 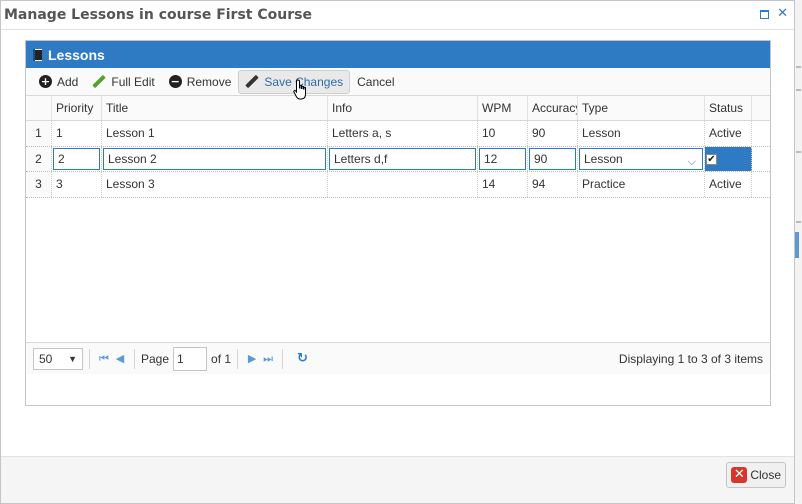 What do you see at coordinates (553, 108) in the screenshot?
I see `col-accuracy-header: Accuracy` at bounding box center [553, 108].